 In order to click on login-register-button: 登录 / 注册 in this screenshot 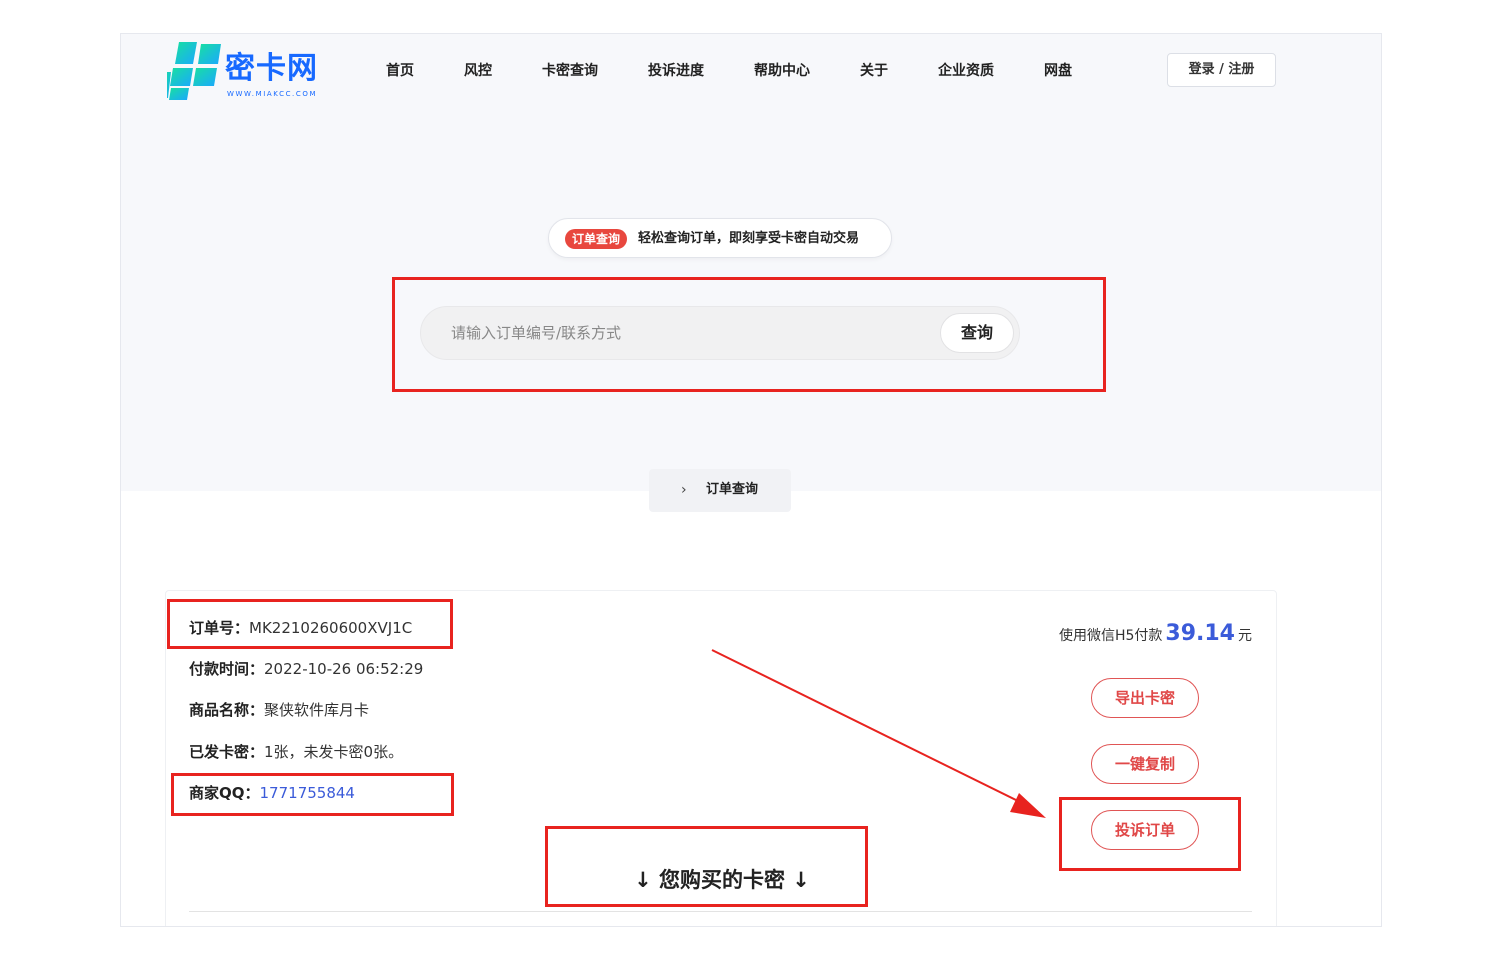, I will do `click(1221, 70)`.